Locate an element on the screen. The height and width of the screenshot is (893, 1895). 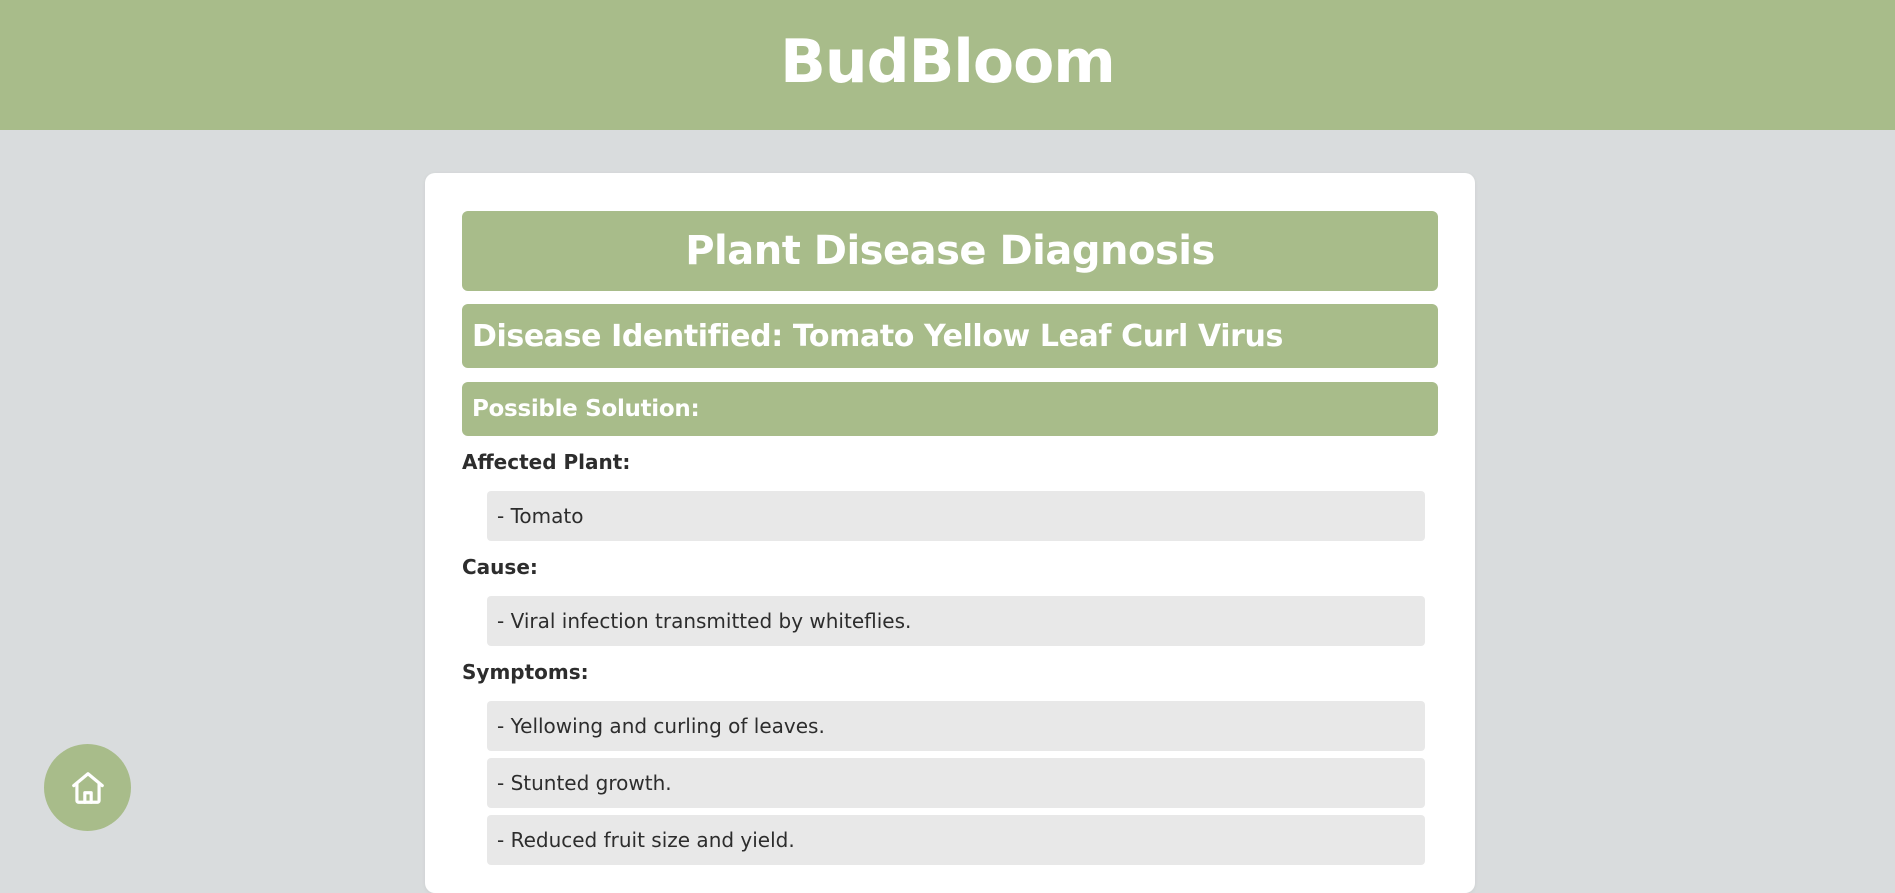
symptom-item: - Stunted growth. is located at coordinates (956, 783).